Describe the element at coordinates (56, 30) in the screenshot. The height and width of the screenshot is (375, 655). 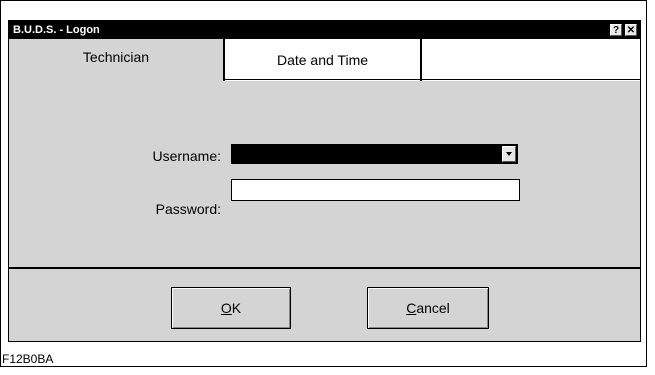
I see `window-title: B.U.D.S. - Logon` at that location.